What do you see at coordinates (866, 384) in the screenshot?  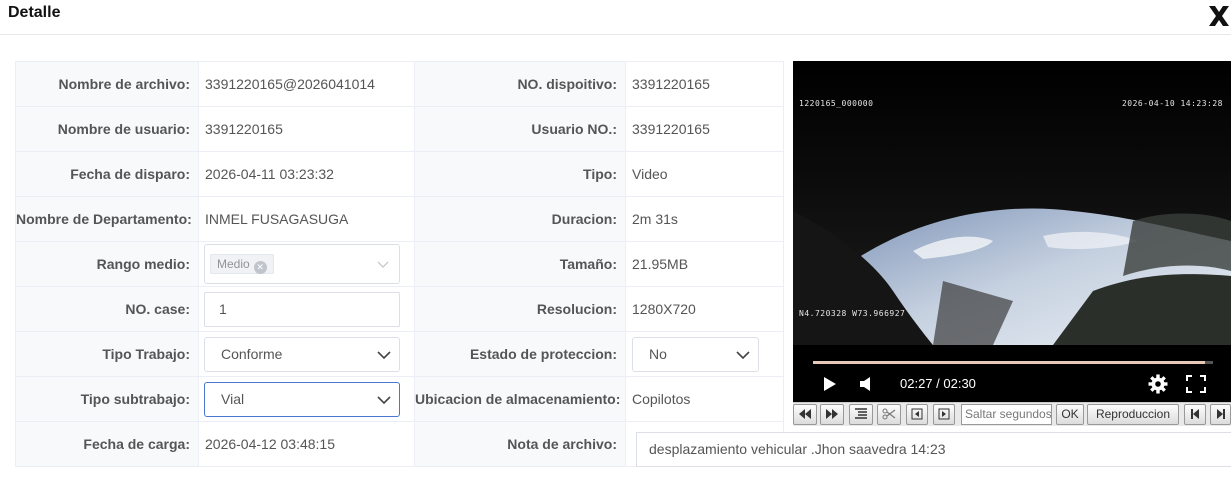 I see `volume-icon` at bounding box center [866, 384].